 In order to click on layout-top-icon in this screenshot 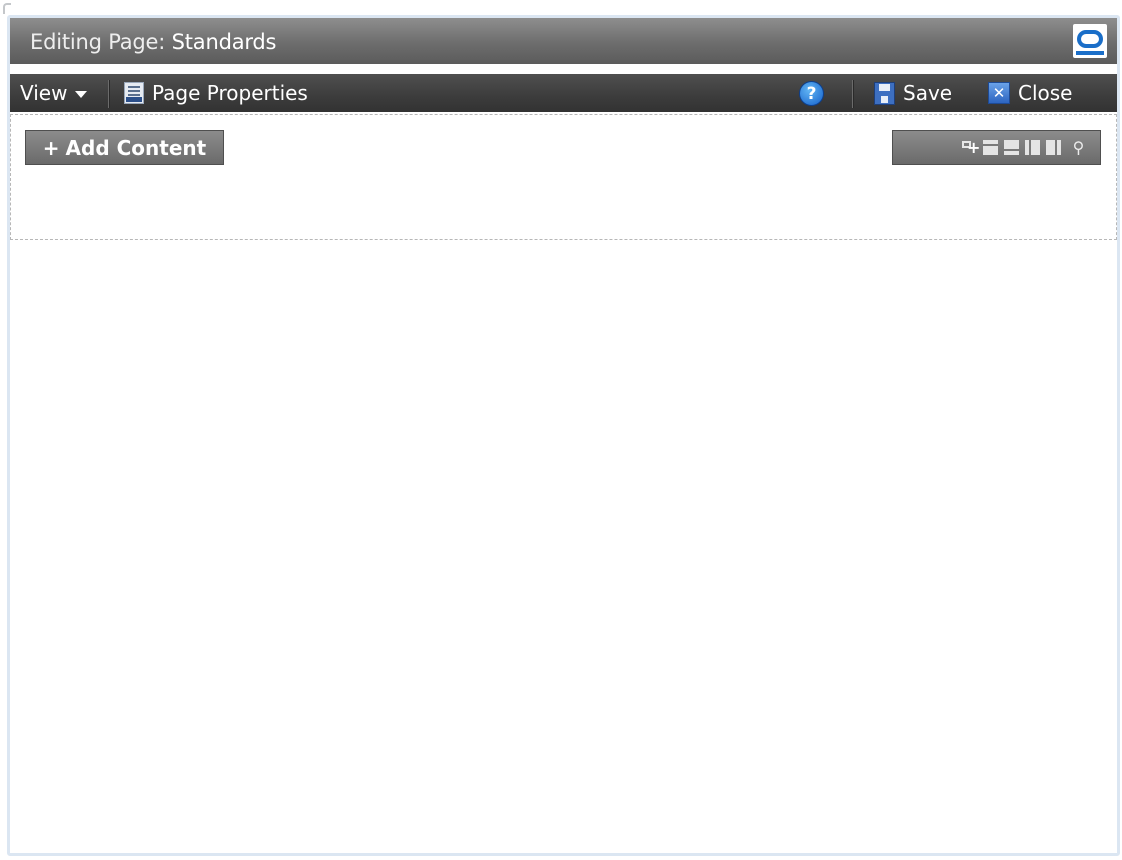, I will do `click(990, 147)`.